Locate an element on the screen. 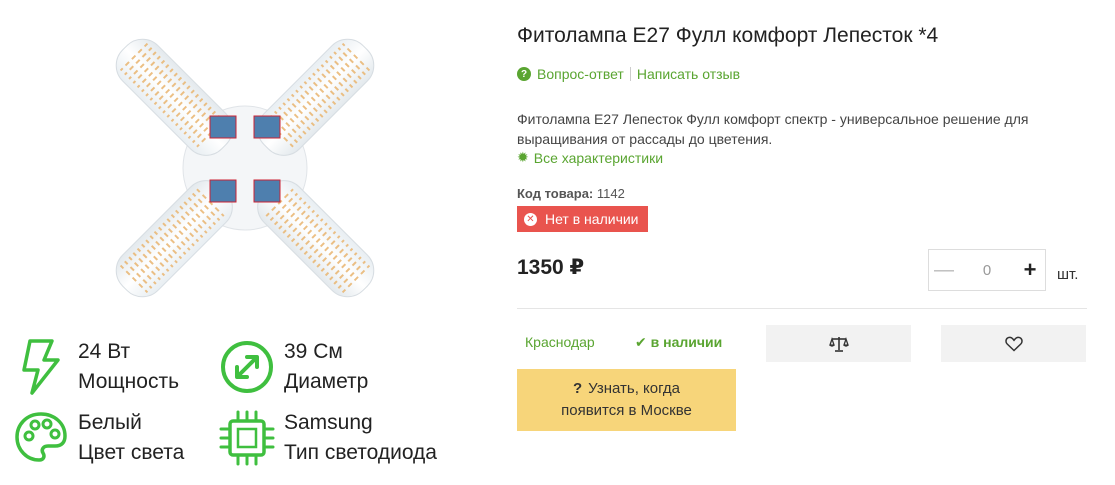 This screenshot has height=485, width=1115. question-mark-icon: ? is located at coordinates (577, 388).